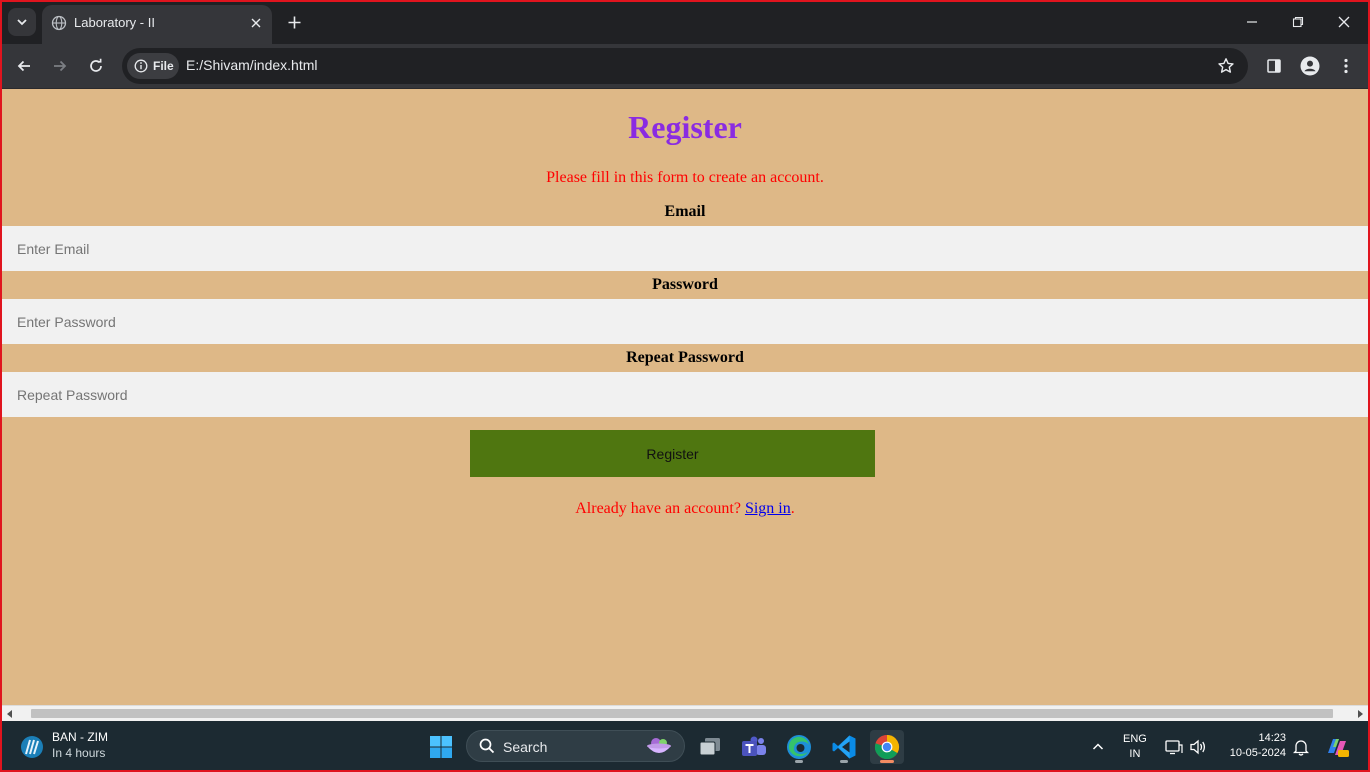 The height and width of the screenshot is (772, 1370). I want to click on clock-date: 10-05-2024, so click(1257, 753).